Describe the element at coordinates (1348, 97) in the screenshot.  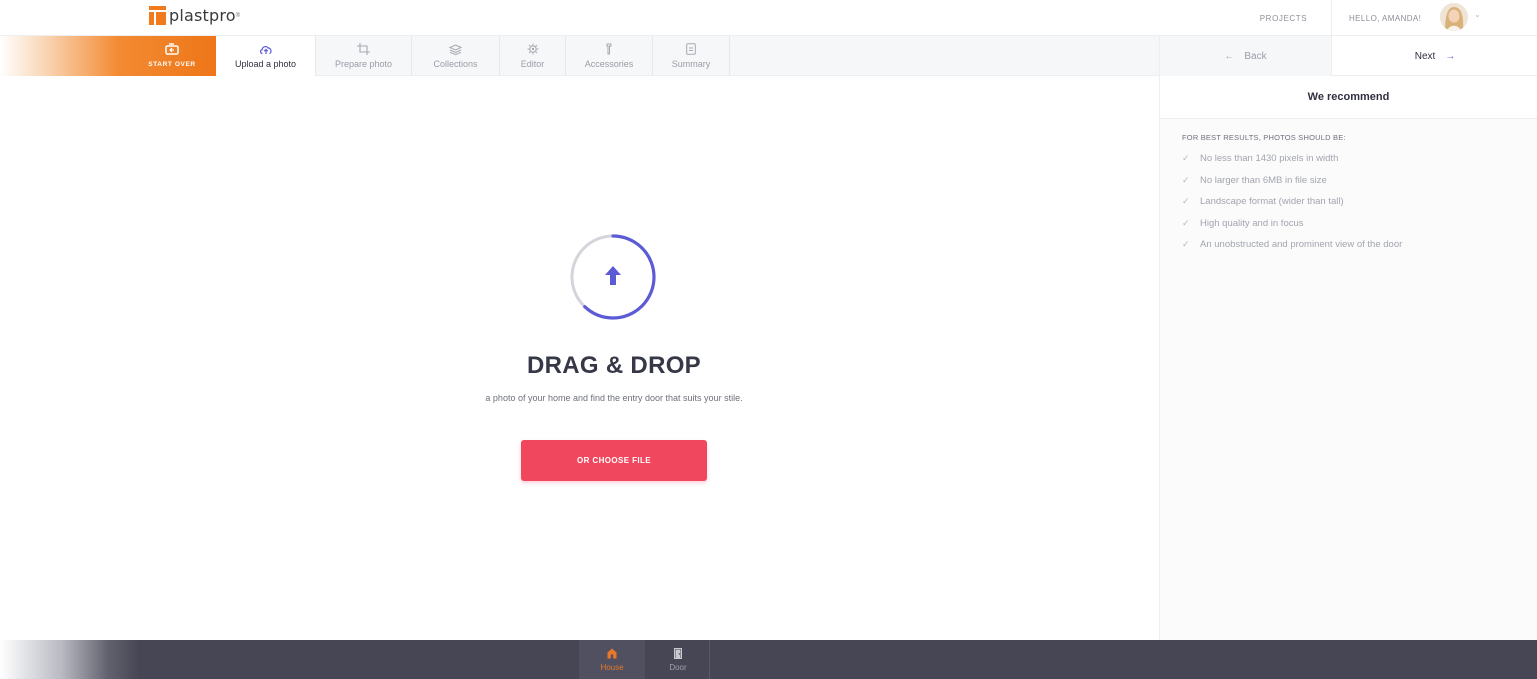
I see `recommend-title: We recommend` at that location.